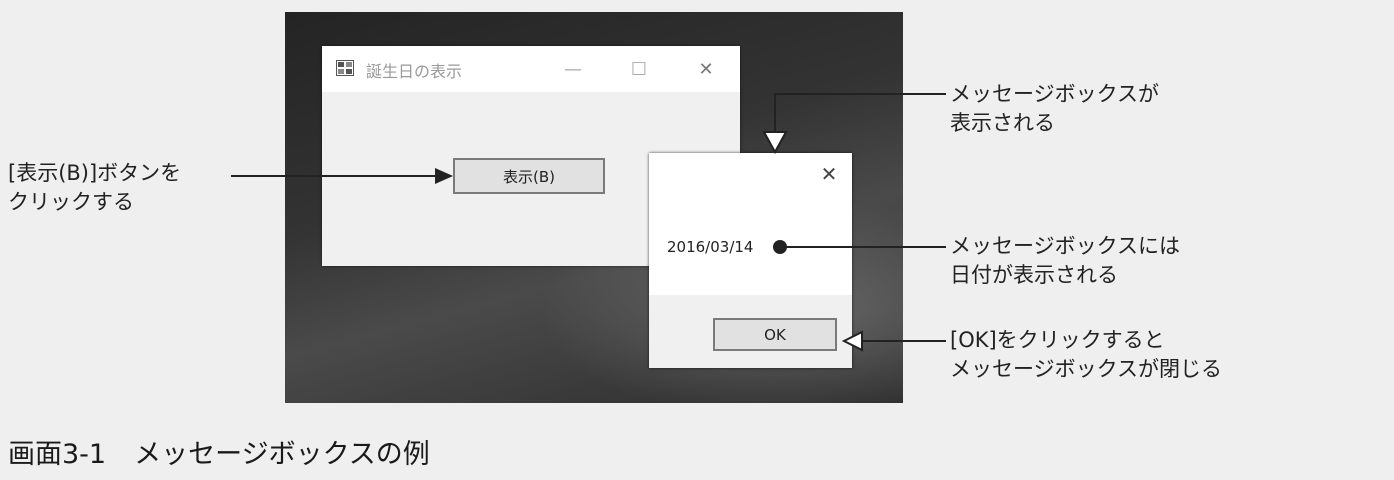 The height and width of the screenshot is (480, 1394). I want to click on callout-line: 表示される, so click(1002, 123).